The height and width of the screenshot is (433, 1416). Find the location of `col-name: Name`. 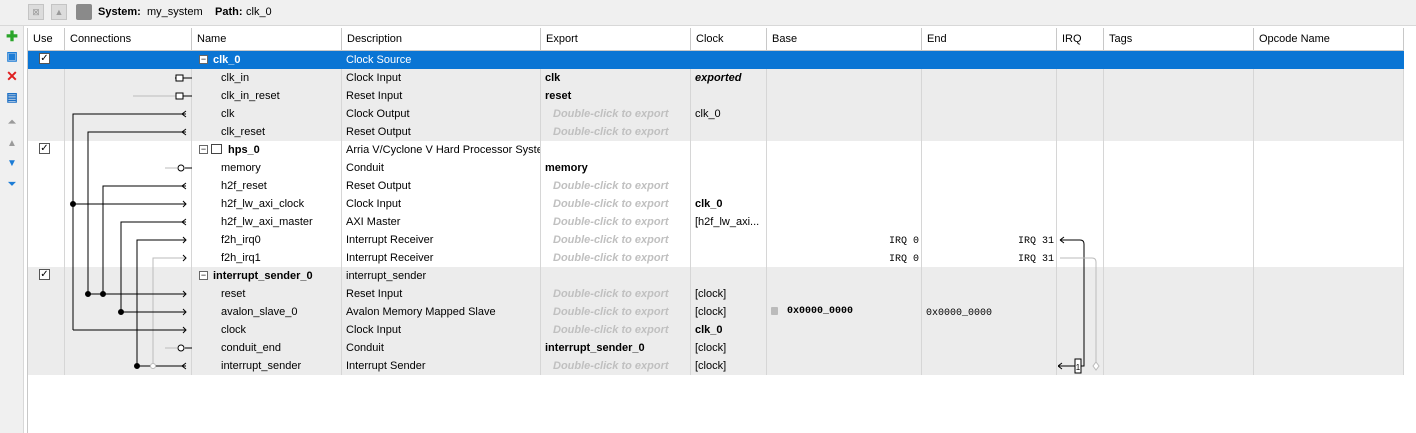

col-name: Name is located at coordinates (267, 39).